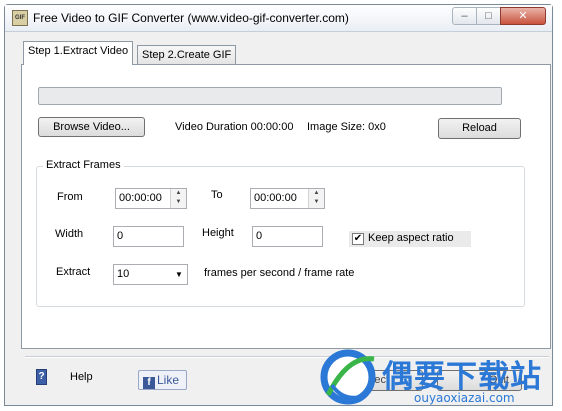  Describe the element at coordinates (69, 234) in the screenshot. I see `width-label: Width` at that location.